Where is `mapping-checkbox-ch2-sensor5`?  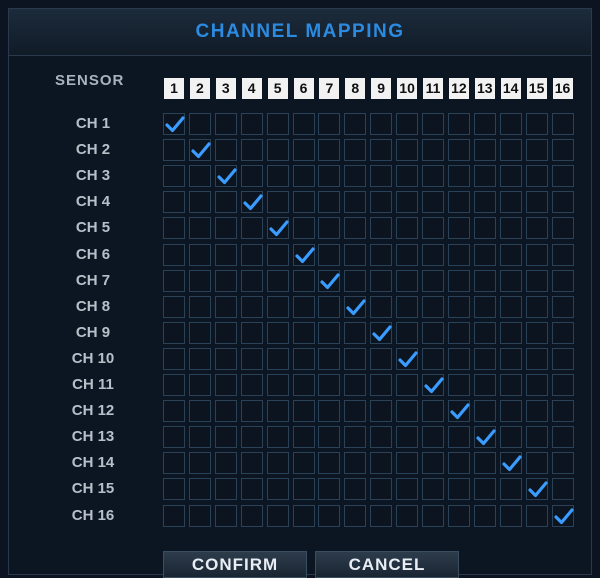 mapping-checkbox-ch2-sensor5 is located at coordinates (277, 150).